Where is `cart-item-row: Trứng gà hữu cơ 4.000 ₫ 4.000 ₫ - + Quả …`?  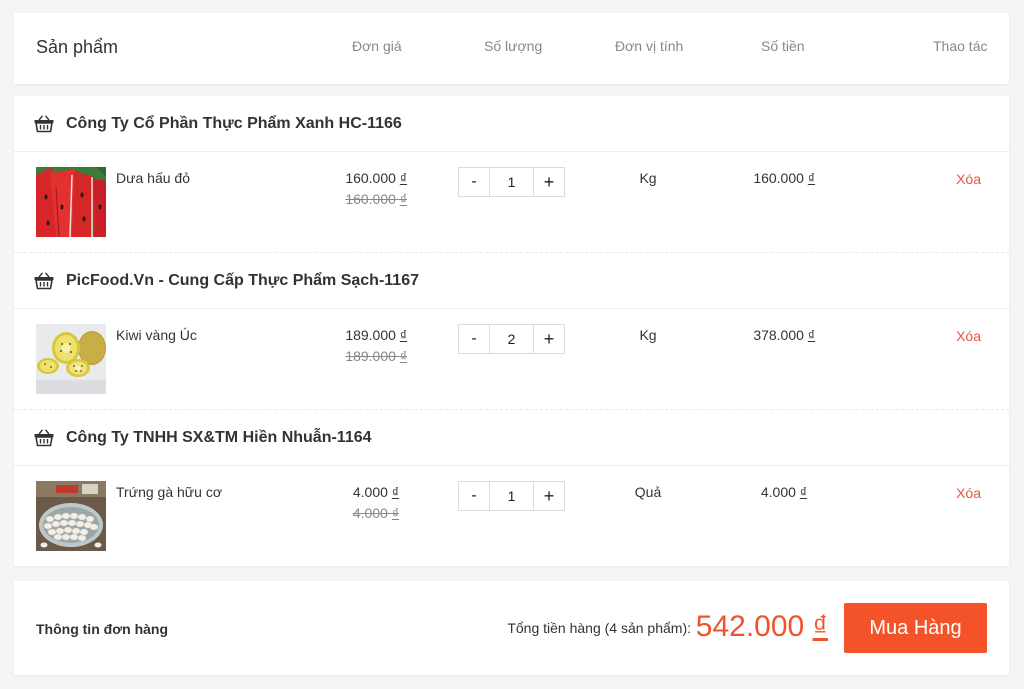
cart-item-row: Trứng gà hữu cơ 4.000 ₫ 4.000 ₫ - + Quả … is located at coordinates (511, 516).